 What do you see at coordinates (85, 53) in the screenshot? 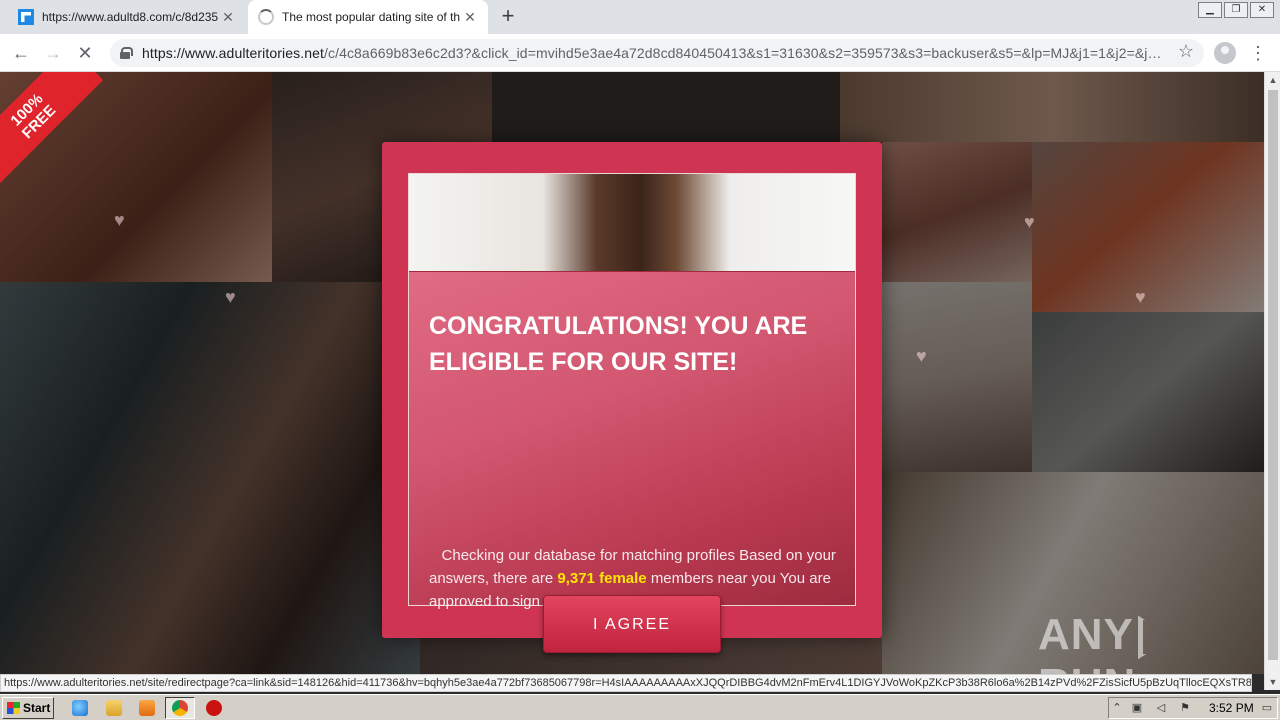
I see `stop-icon: ✕` at bounding box center [85, 53].